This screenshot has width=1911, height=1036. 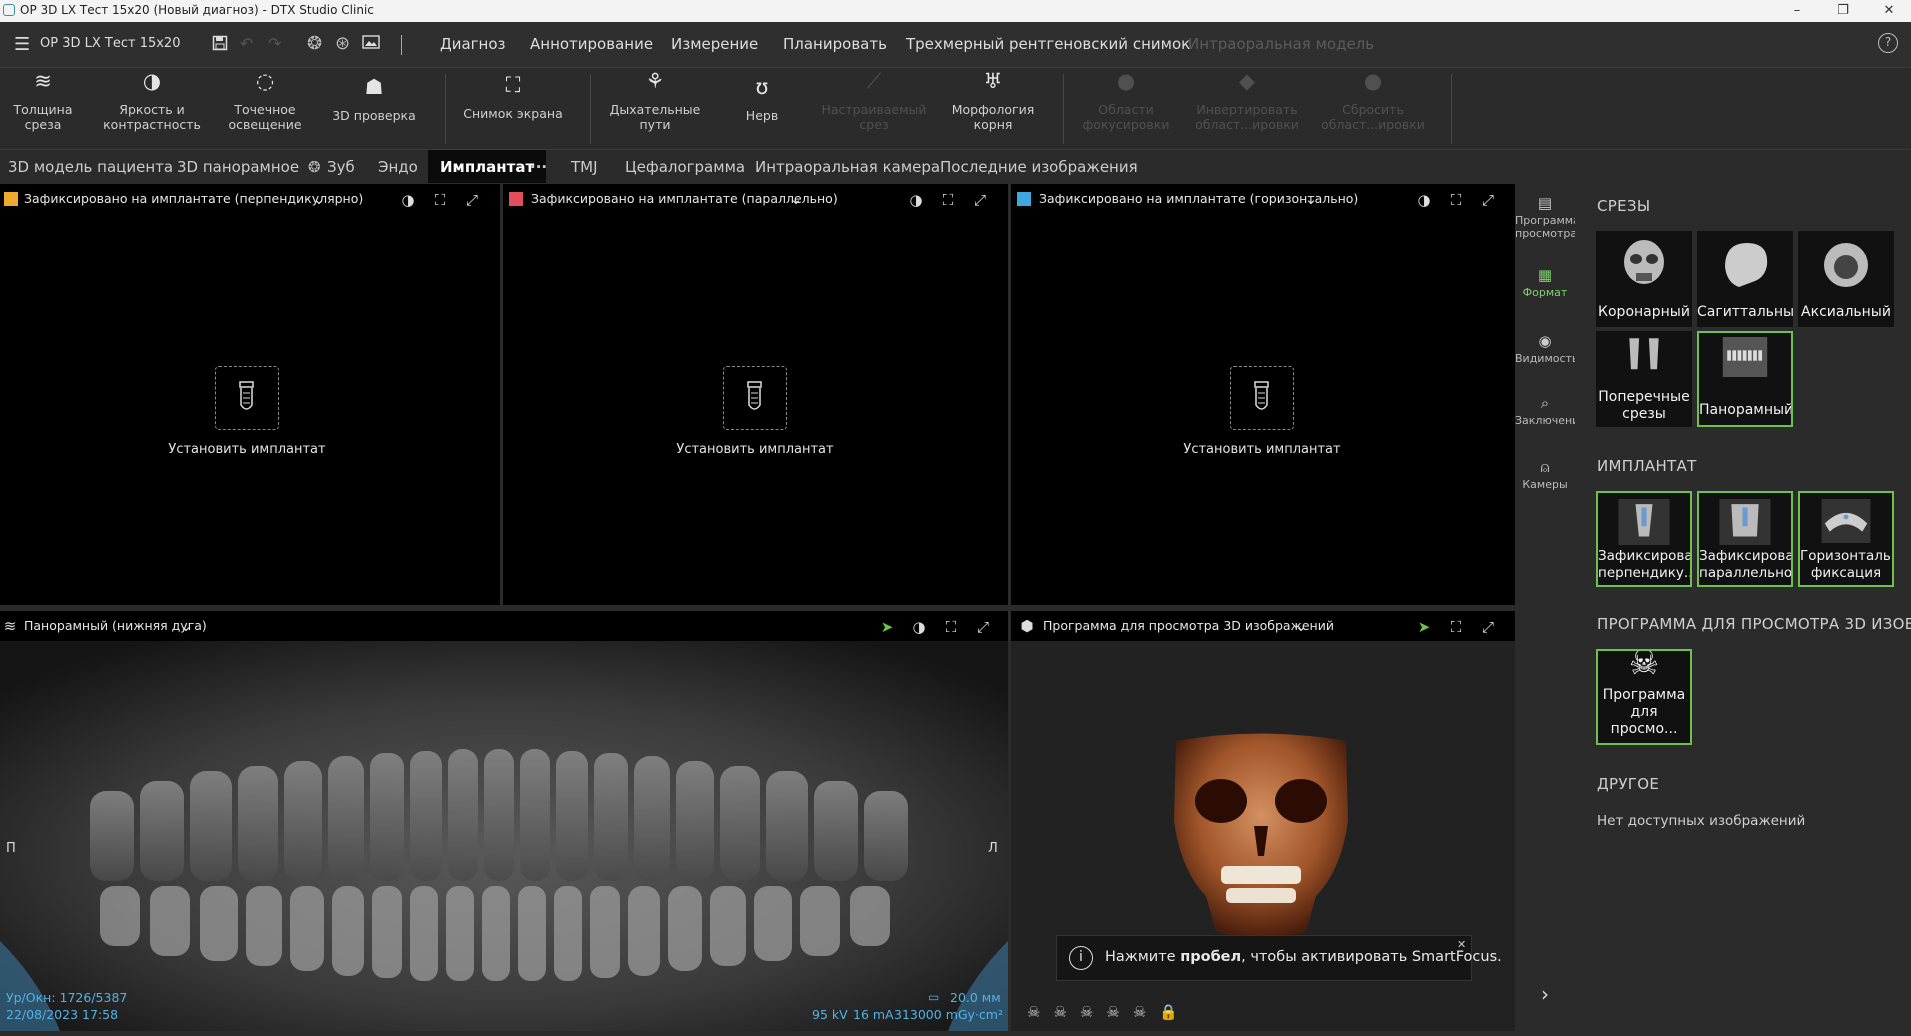 I want to click on hamburger-menu-icon: ☰, so click(x=22, y=44).